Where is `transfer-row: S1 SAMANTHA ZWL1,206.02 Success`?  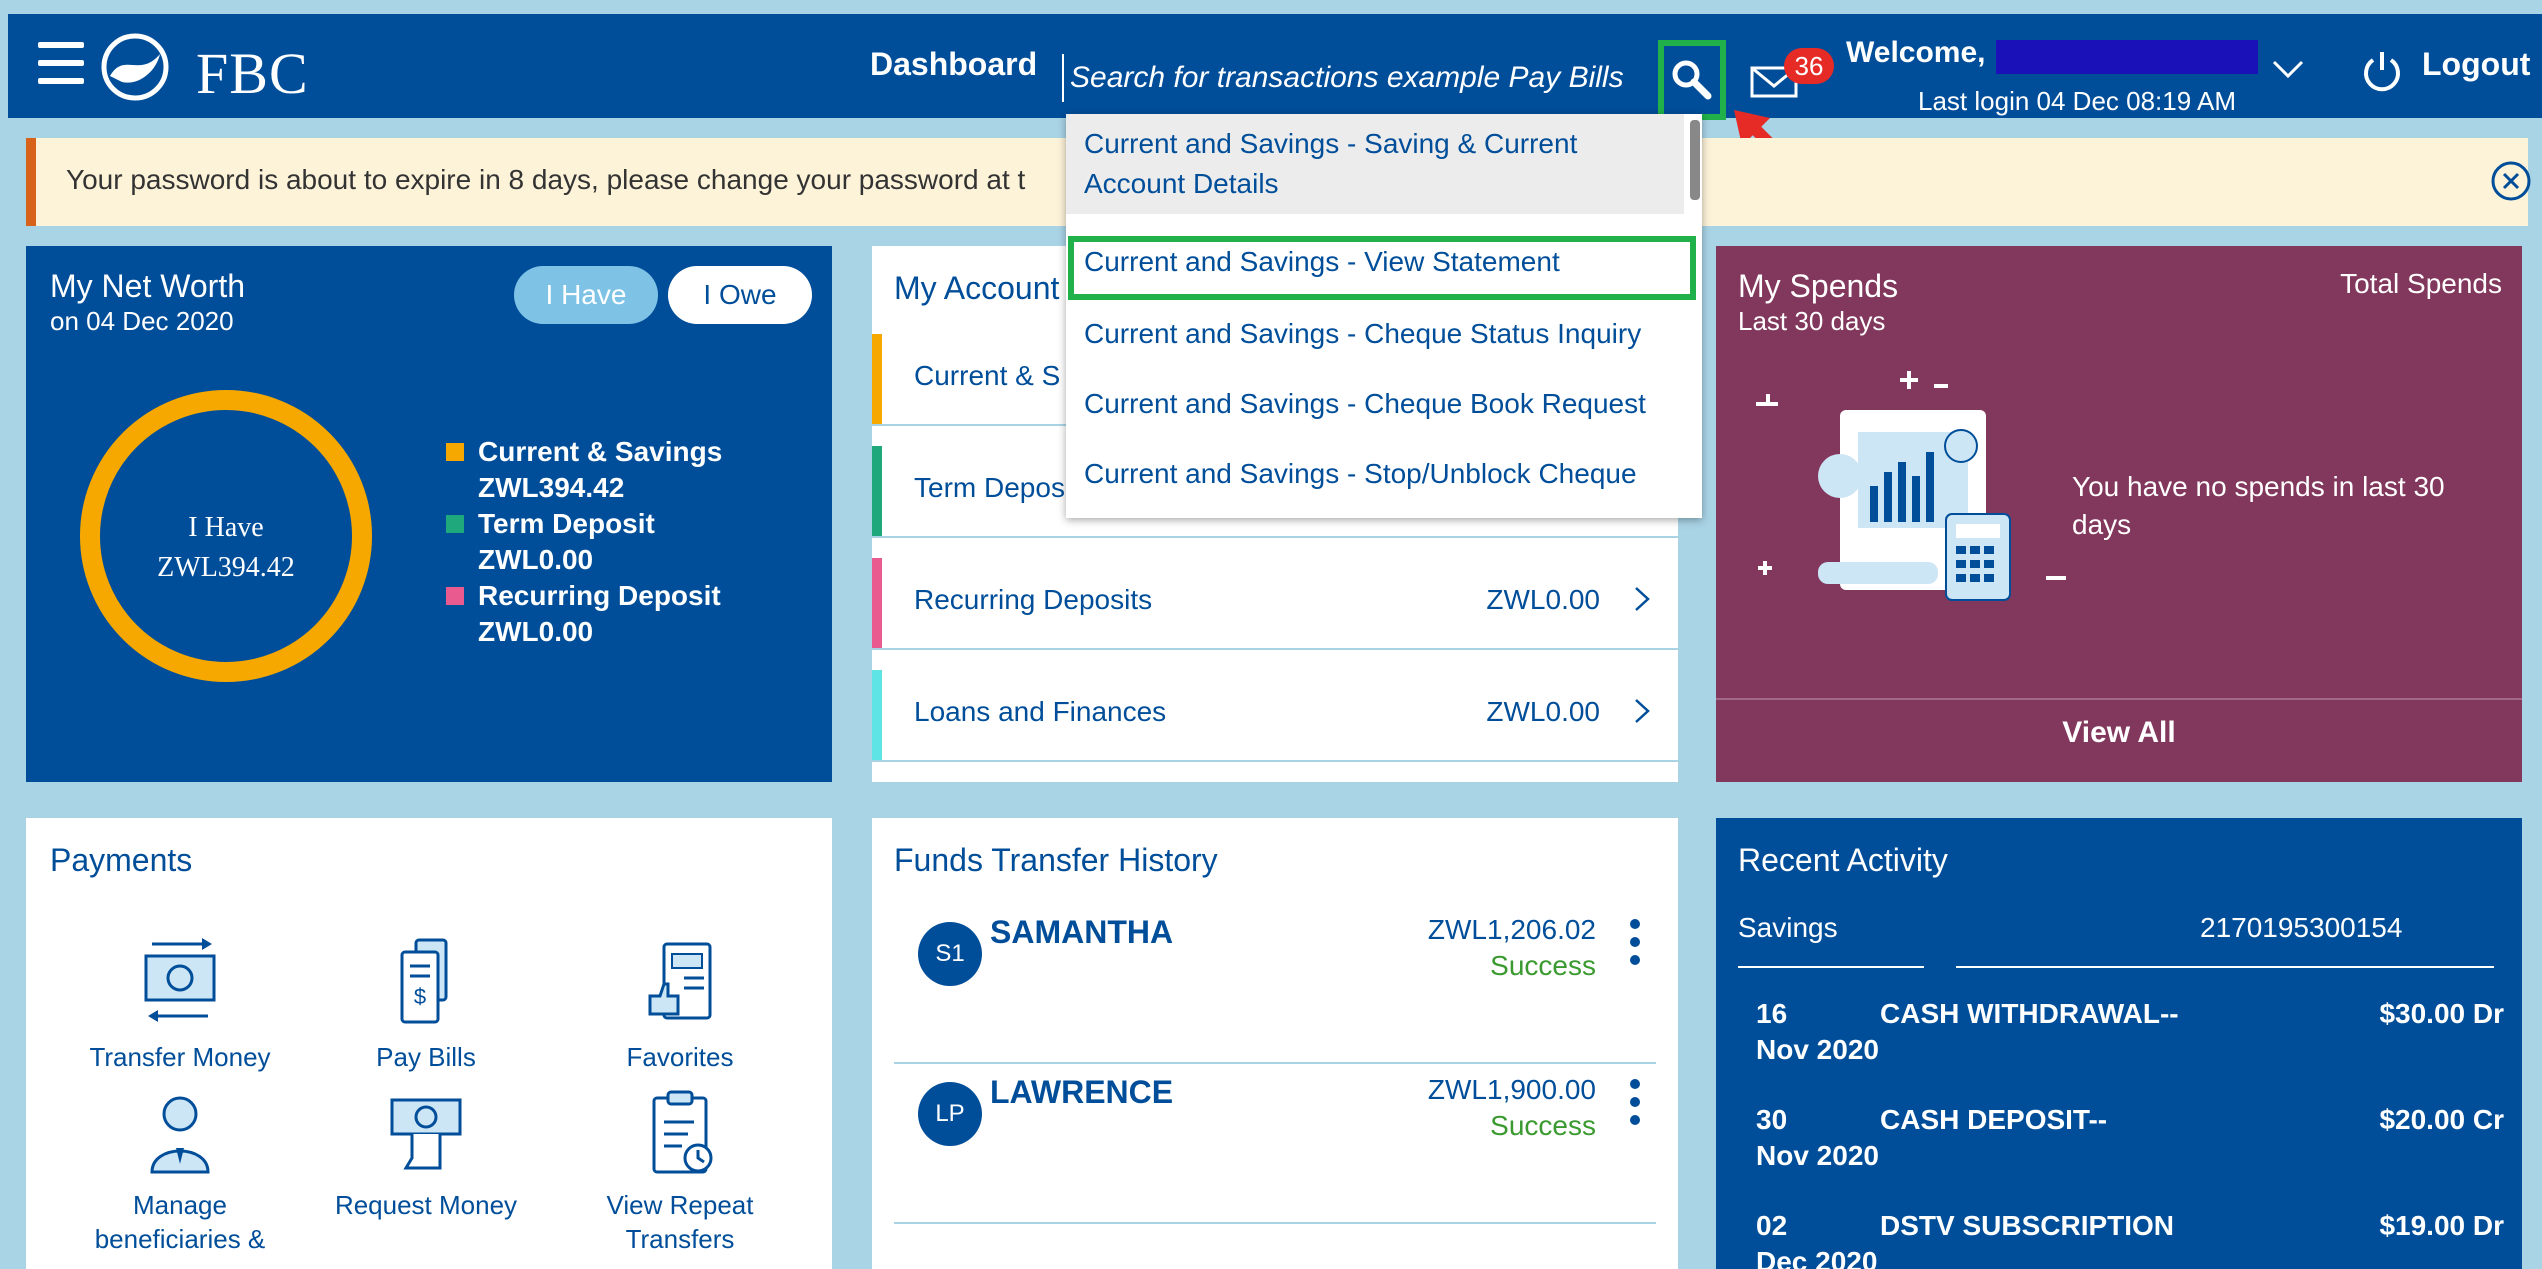 transfer-row: S1 SAMANTHA ZWL1,206.02 Success is located at coordinates (1275, 989).